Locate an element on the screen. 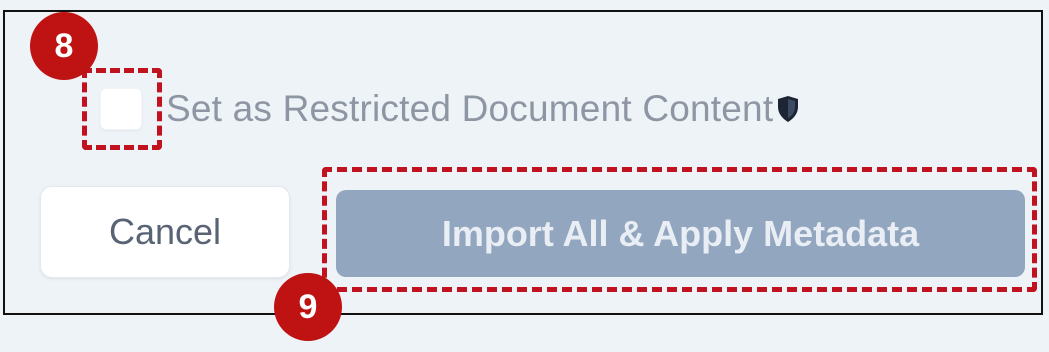 The height and width of the screenshot is (352, 1049). step-badge-8: 8 is located at coordinates (64, 46).